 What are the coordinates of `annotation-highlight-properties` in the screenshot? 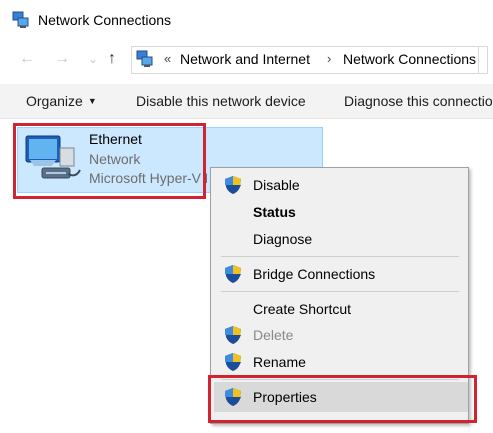 It's located at (342, 399).